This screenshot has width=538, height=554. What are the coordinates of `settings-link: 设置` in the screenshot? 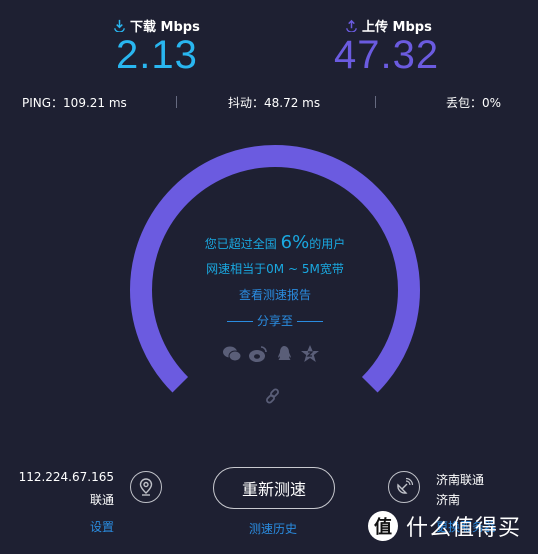 It's located at (102, 526).